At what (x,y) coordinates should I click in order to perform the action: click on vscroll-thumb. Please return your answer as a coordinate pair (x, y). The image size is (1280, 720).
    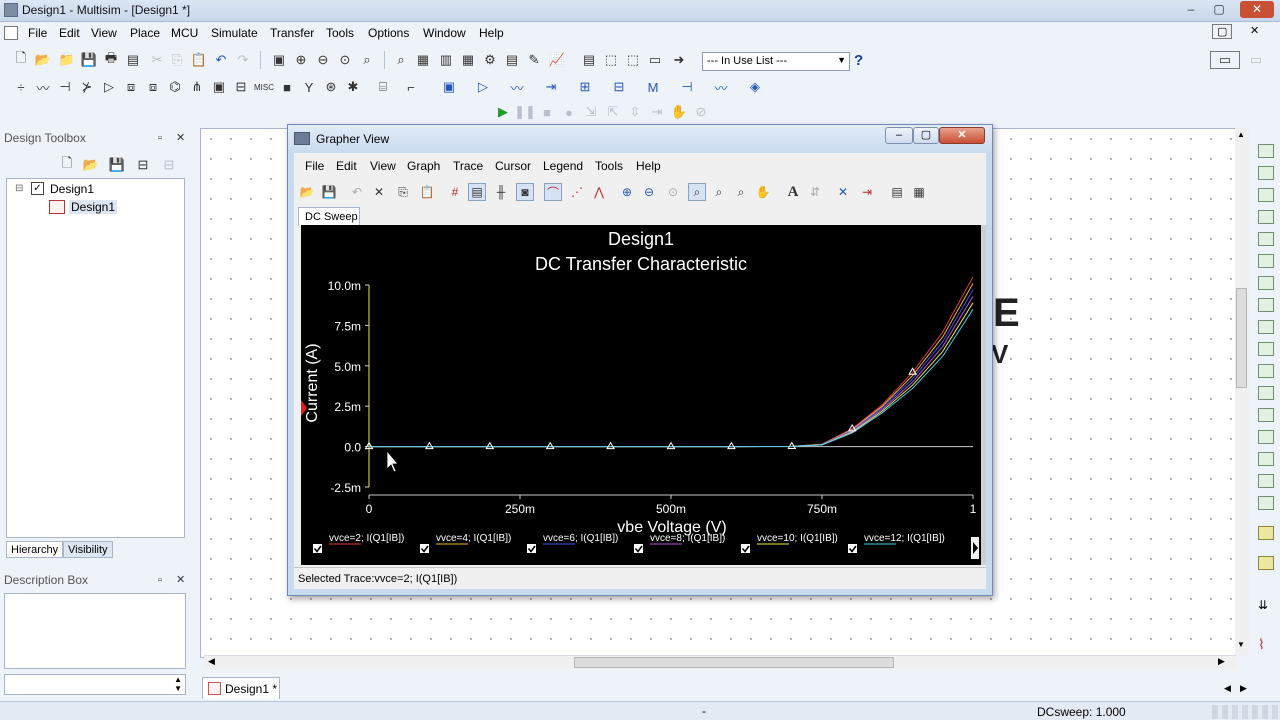
    Looking at the image, I should click on (1241, 338).